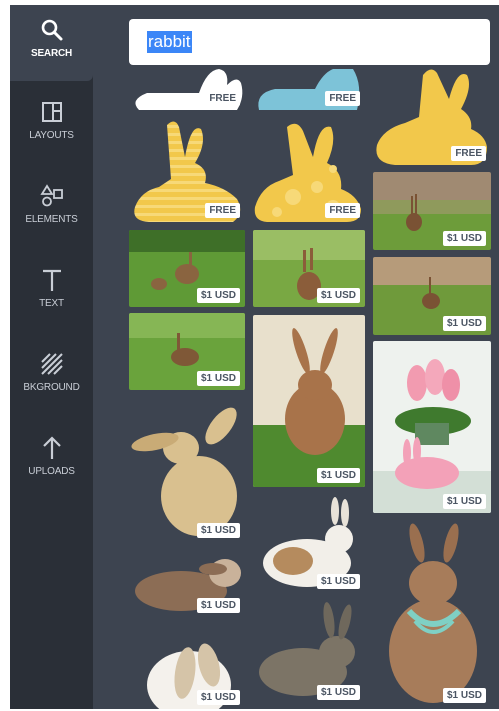 Image resolution: width=499 pixels, height=711 pixels. What do you see at coordinates (51, 387) in the screenshot?
I see `sidebar-item-label: BKGROUND` at bounding box center [51, 387].